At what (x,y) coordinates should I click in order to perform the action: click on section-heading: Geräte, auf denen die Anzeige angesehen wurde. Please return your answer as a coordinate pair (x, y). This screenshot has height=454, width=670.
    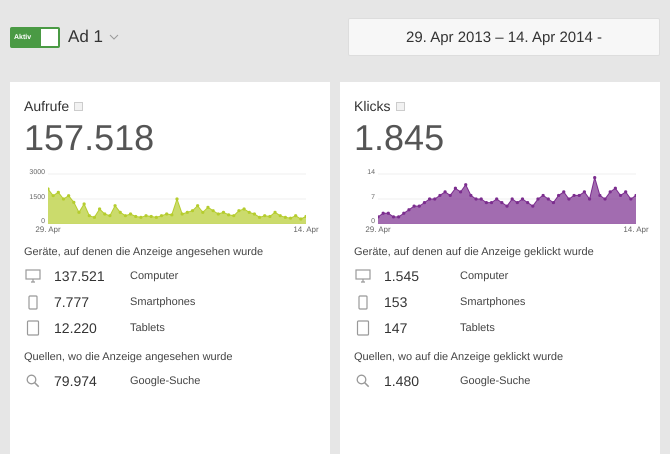
    Looking at the image, I should click on (144, 252).